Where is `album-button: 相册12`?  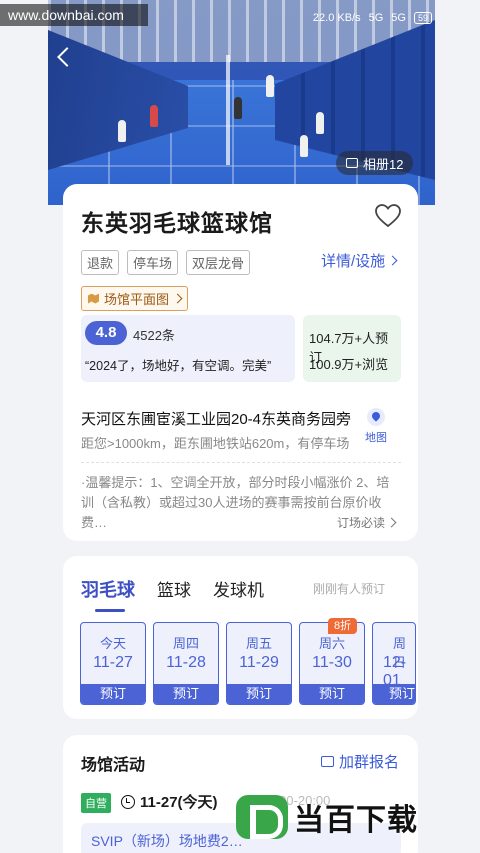 album-button: 相册12 is located at coordinates (375, 163).